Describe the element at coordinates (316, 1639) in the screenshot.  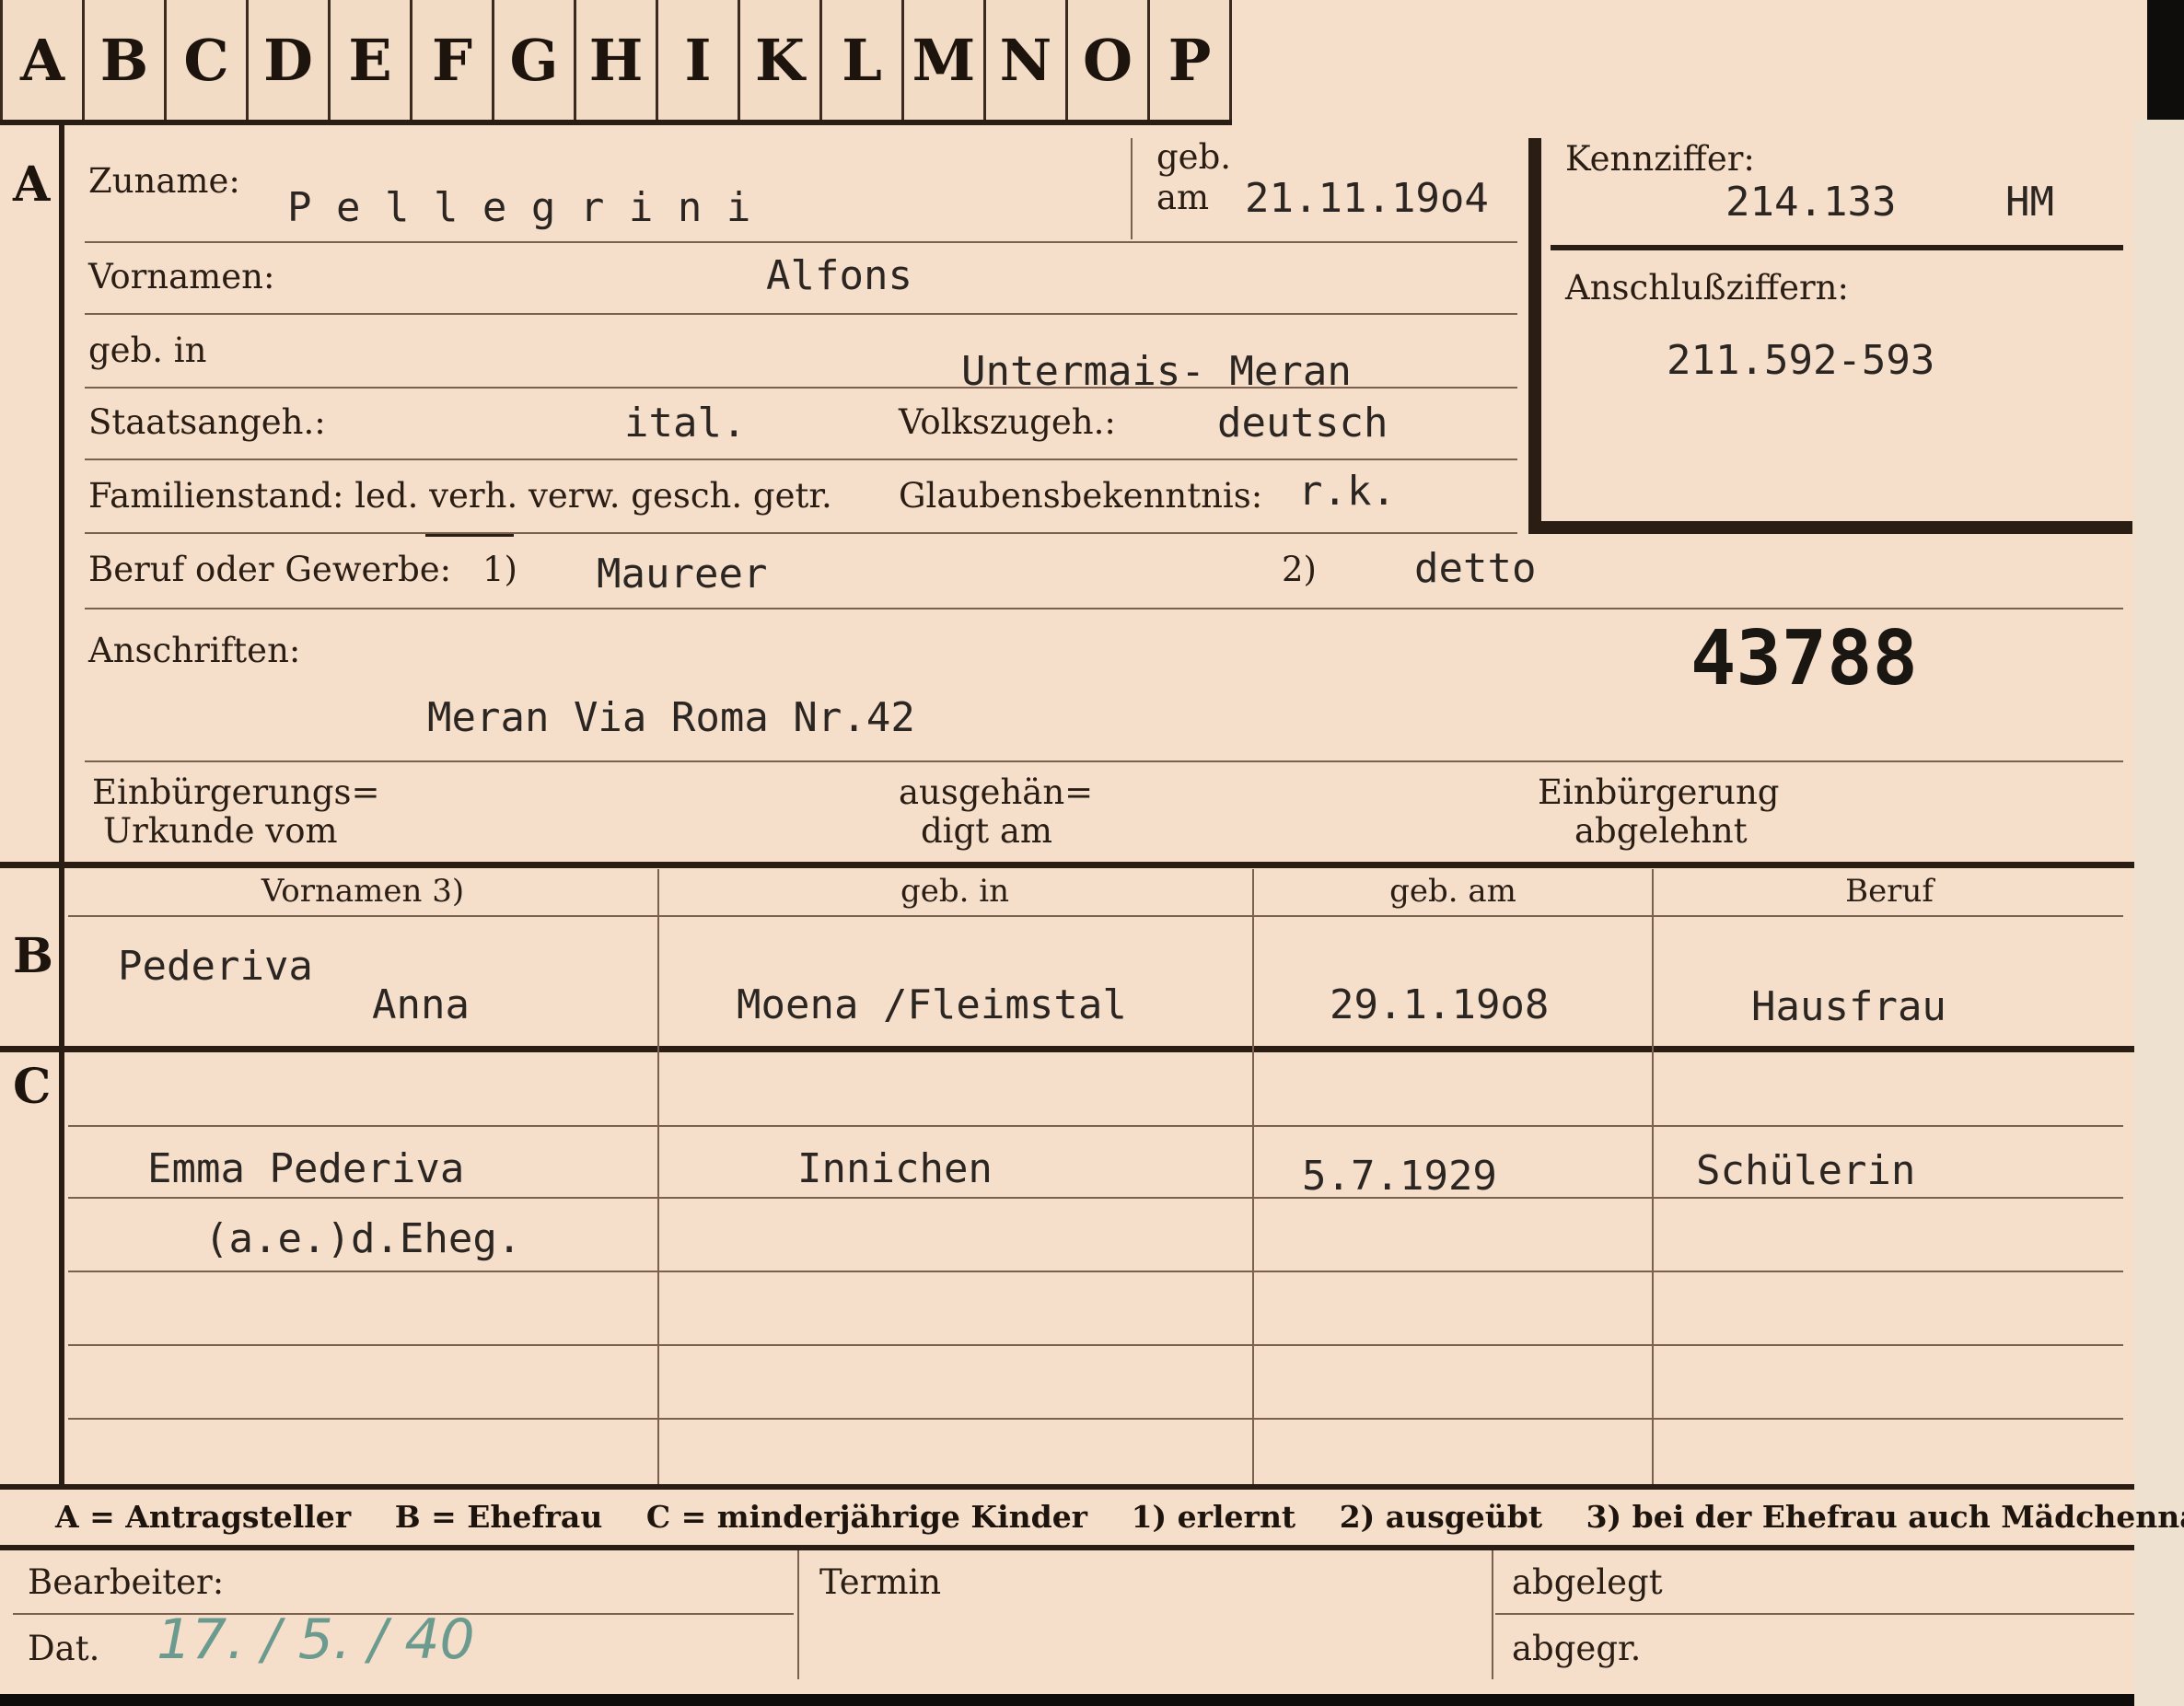
I see `date-handwritten: 17. / 5. / 40` at that location.